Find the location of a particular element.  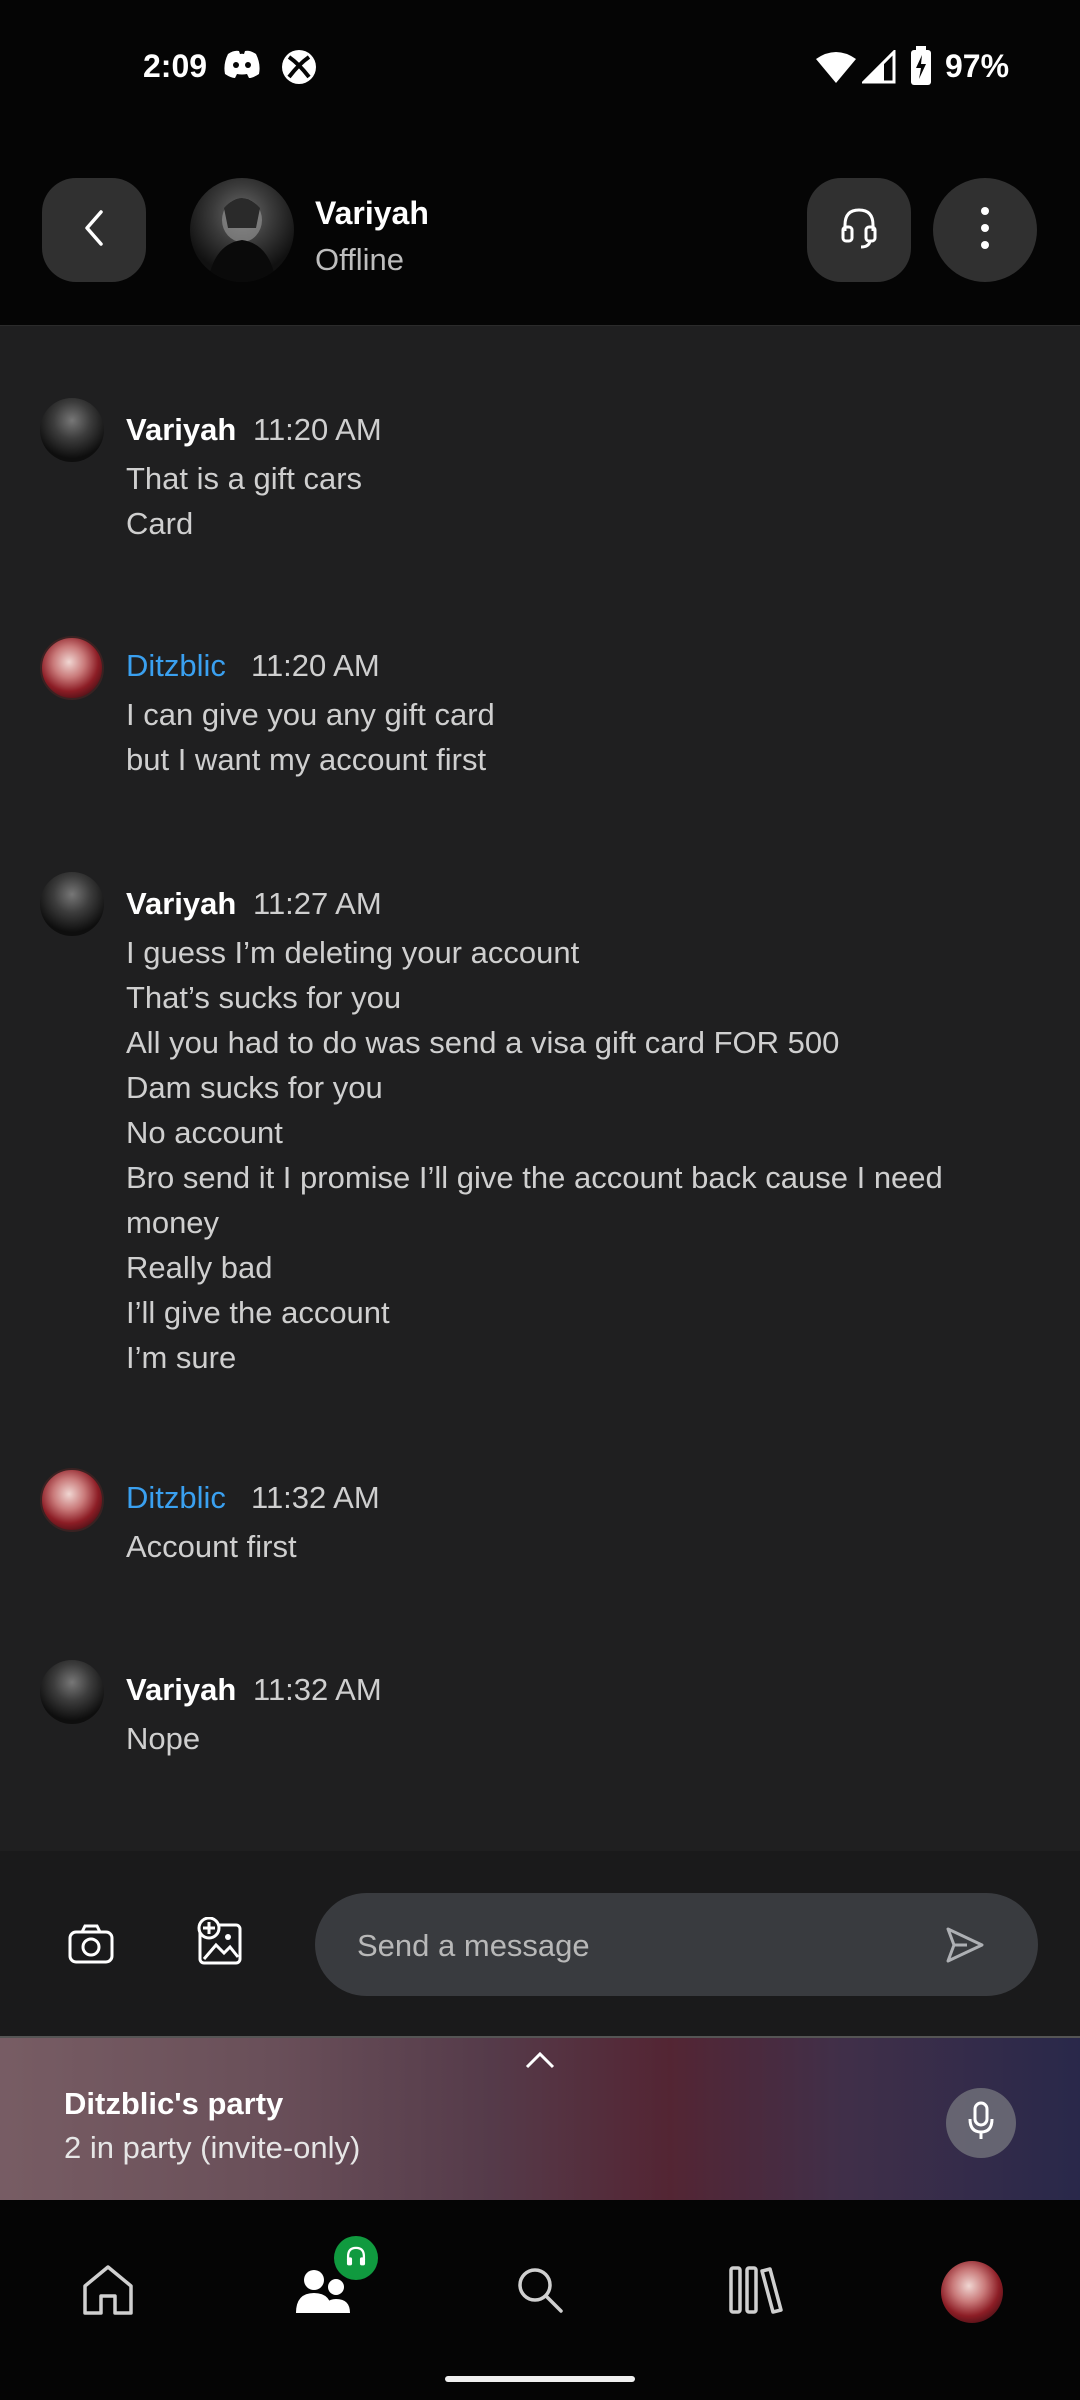

message-input-container is located at coordinates (676, 1945).